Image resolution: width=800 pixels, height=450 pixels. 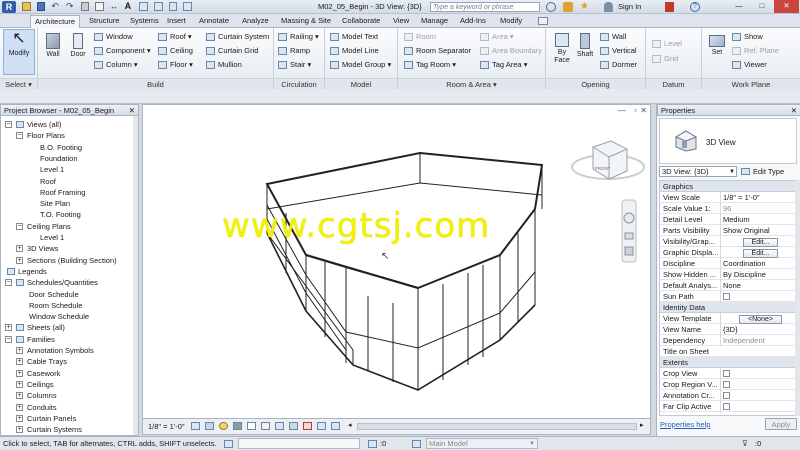 I want to click on filter-icon: ⊽, so click(x=747, y=444).